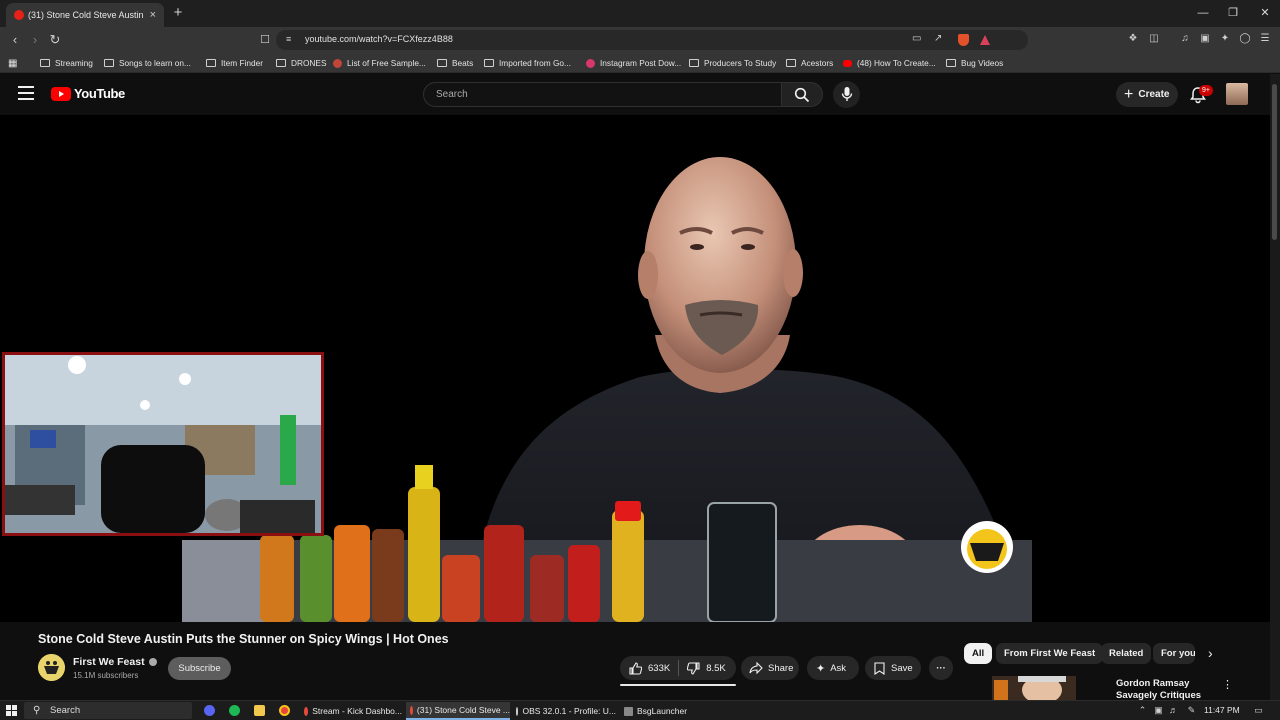 The image size is (1280, 720). I want to click on like-dislike-group: 633K 8.5K, so click(678, 668).